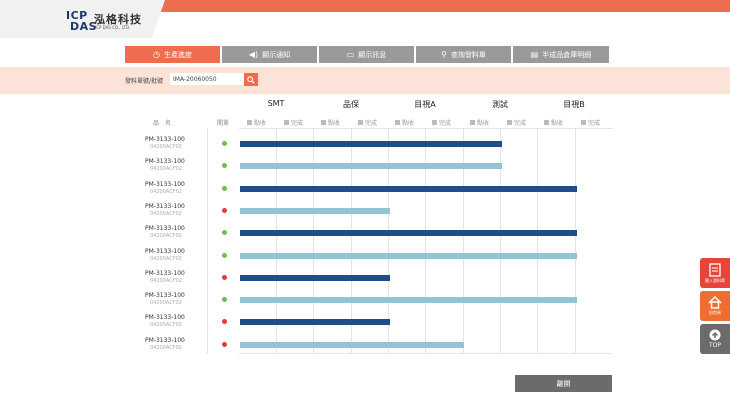 The width and height of the screenshot is (730, 412). I want to click on import-issue-button: 匯入發料單, so click(715, 273).